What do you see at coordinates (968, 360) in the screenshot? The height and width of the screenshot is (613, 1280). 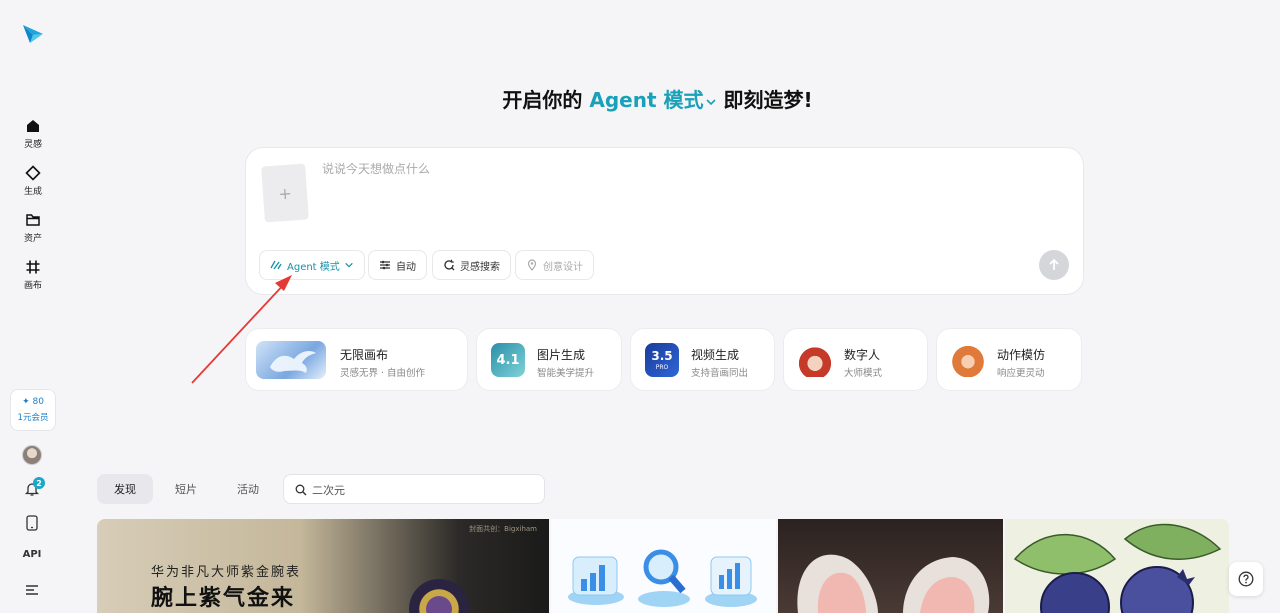 I see `motion-imitation-thumbnail` at bounding box center [968, 360].